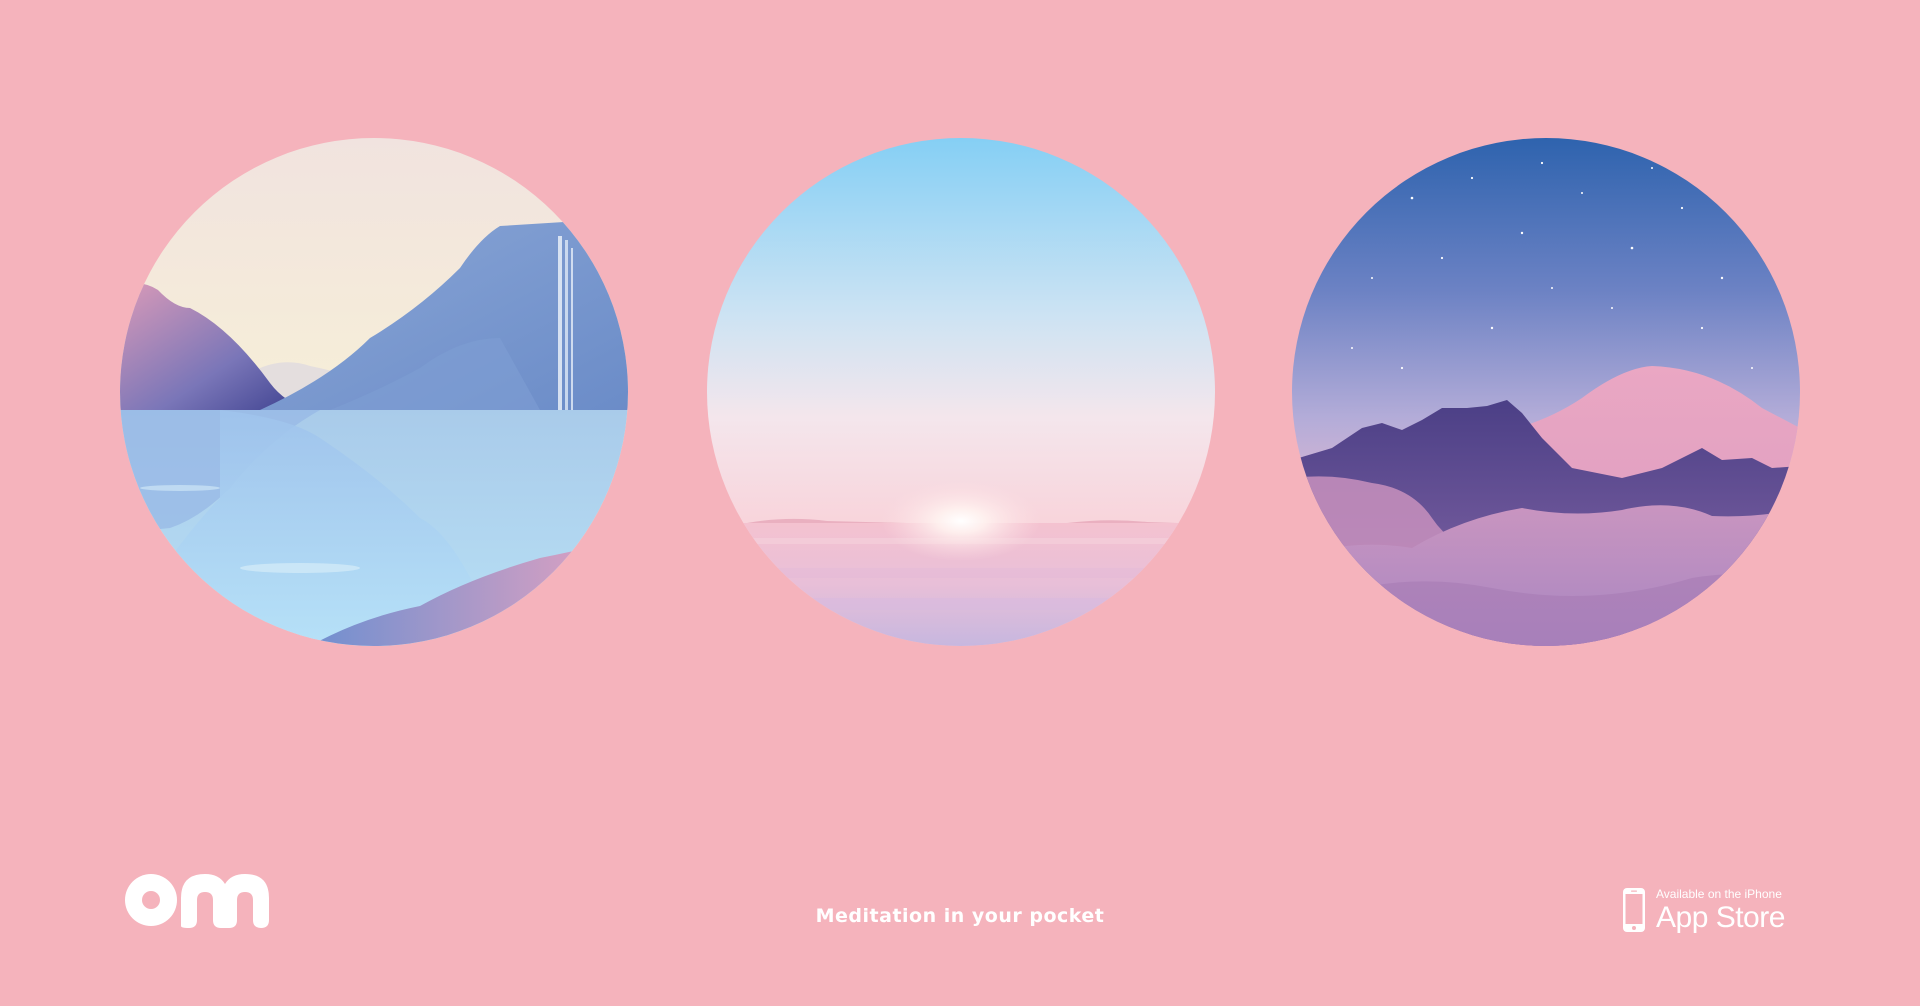 This screenshot has width=1920, height=1006. What do you see at coordinates (961, 392) in the screenshot?
I see `sunrise-sea-scene` at bounding box center [961, 392].